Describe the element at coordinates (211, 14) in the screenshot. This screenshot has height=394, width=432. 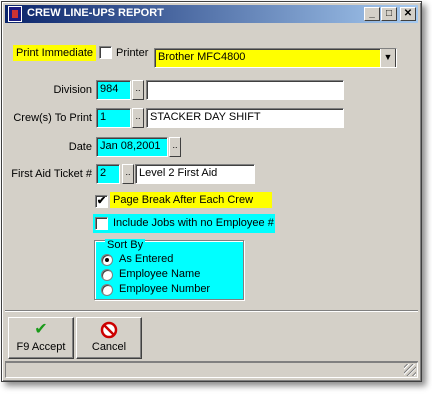
I see `title-bar: CREW LINE-UPS REPORT _ □ ✕` at that location.